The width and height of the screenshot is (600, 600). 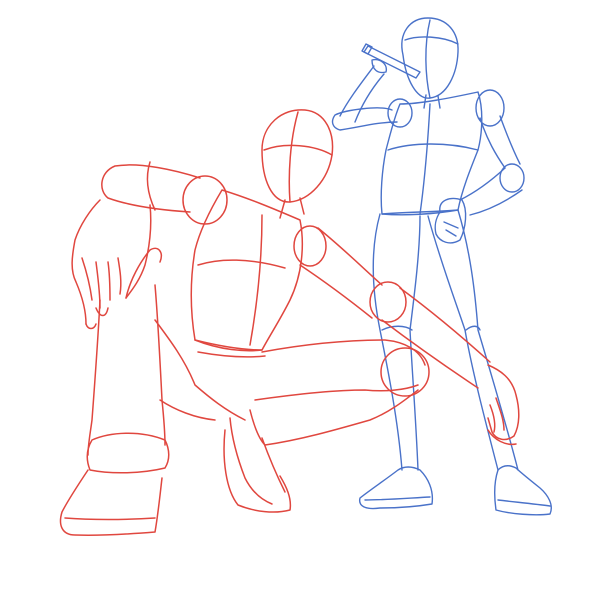 I want to click on crouching-figure-planted-leg, so click(x=152, y=410).